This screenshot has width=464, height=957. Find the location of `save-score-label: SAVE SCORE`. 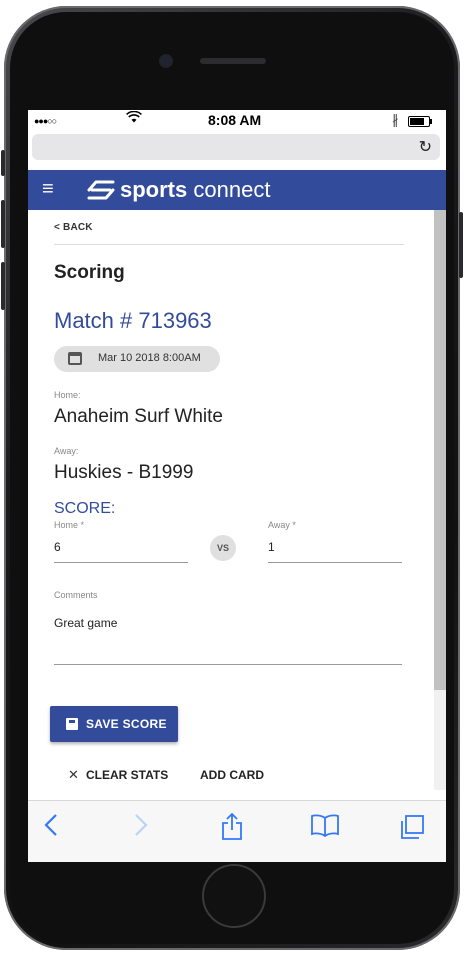

save-score-label: SAVE SCORE is located at coordinates (126, 724).